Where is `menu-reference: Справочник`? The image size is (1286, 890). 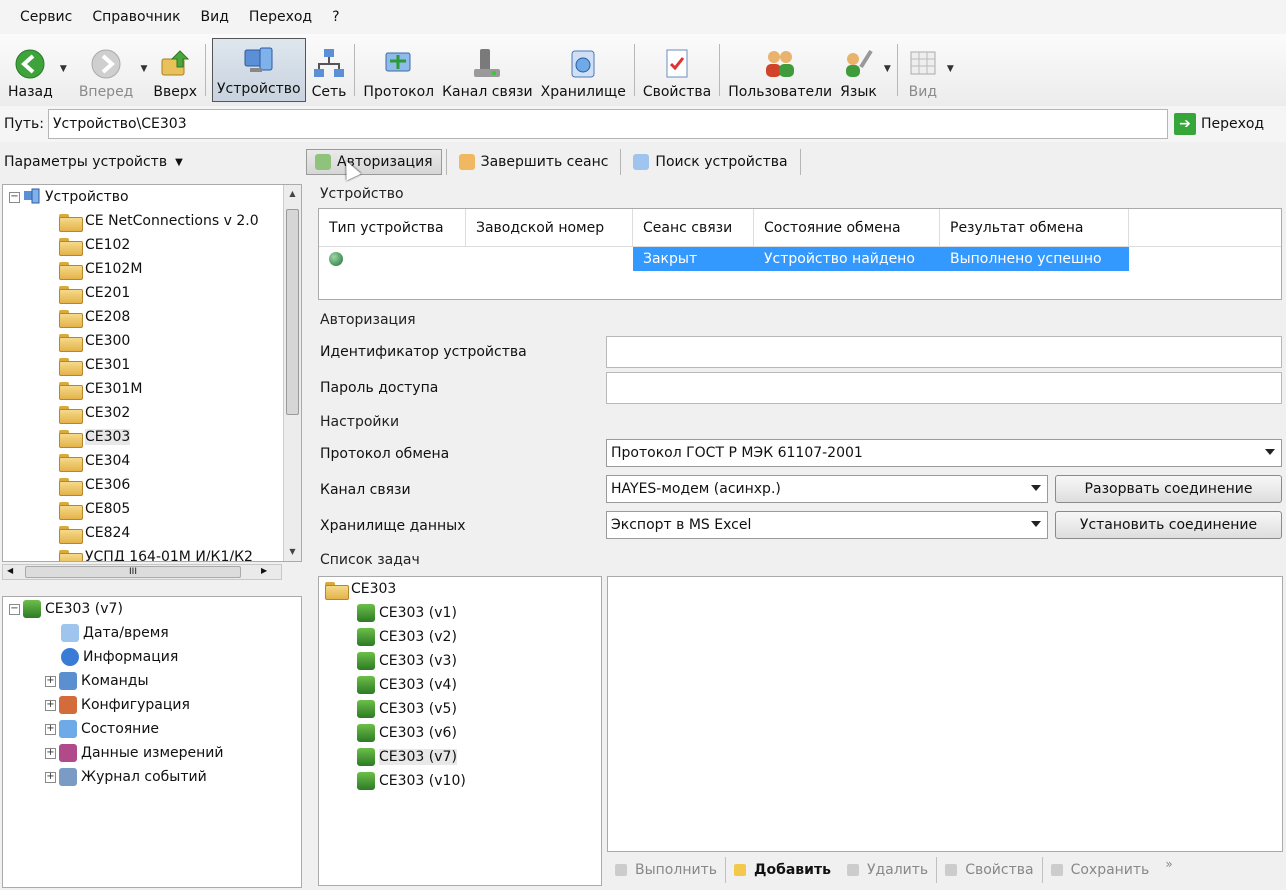 menu-reference: Справочник is located at coordinates (136, 17).